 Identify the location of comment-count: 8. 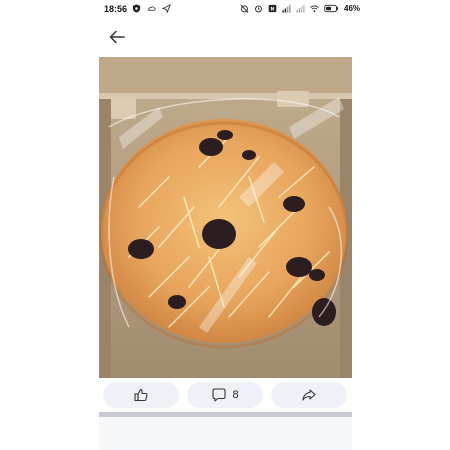
(235, 395).